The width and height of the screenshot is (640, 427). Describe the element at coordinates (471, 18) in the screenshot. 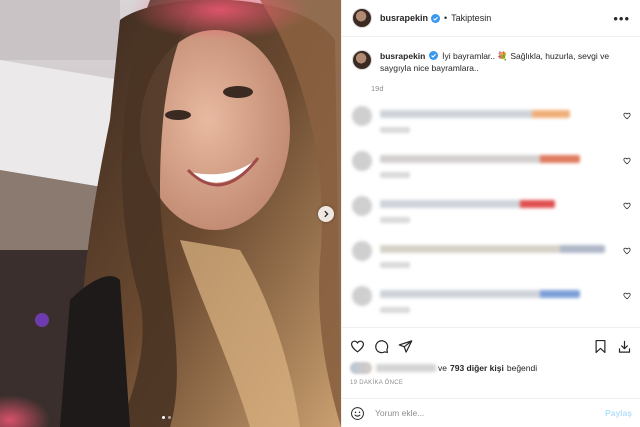

I see `follow-status: Takiptesin` at that location.